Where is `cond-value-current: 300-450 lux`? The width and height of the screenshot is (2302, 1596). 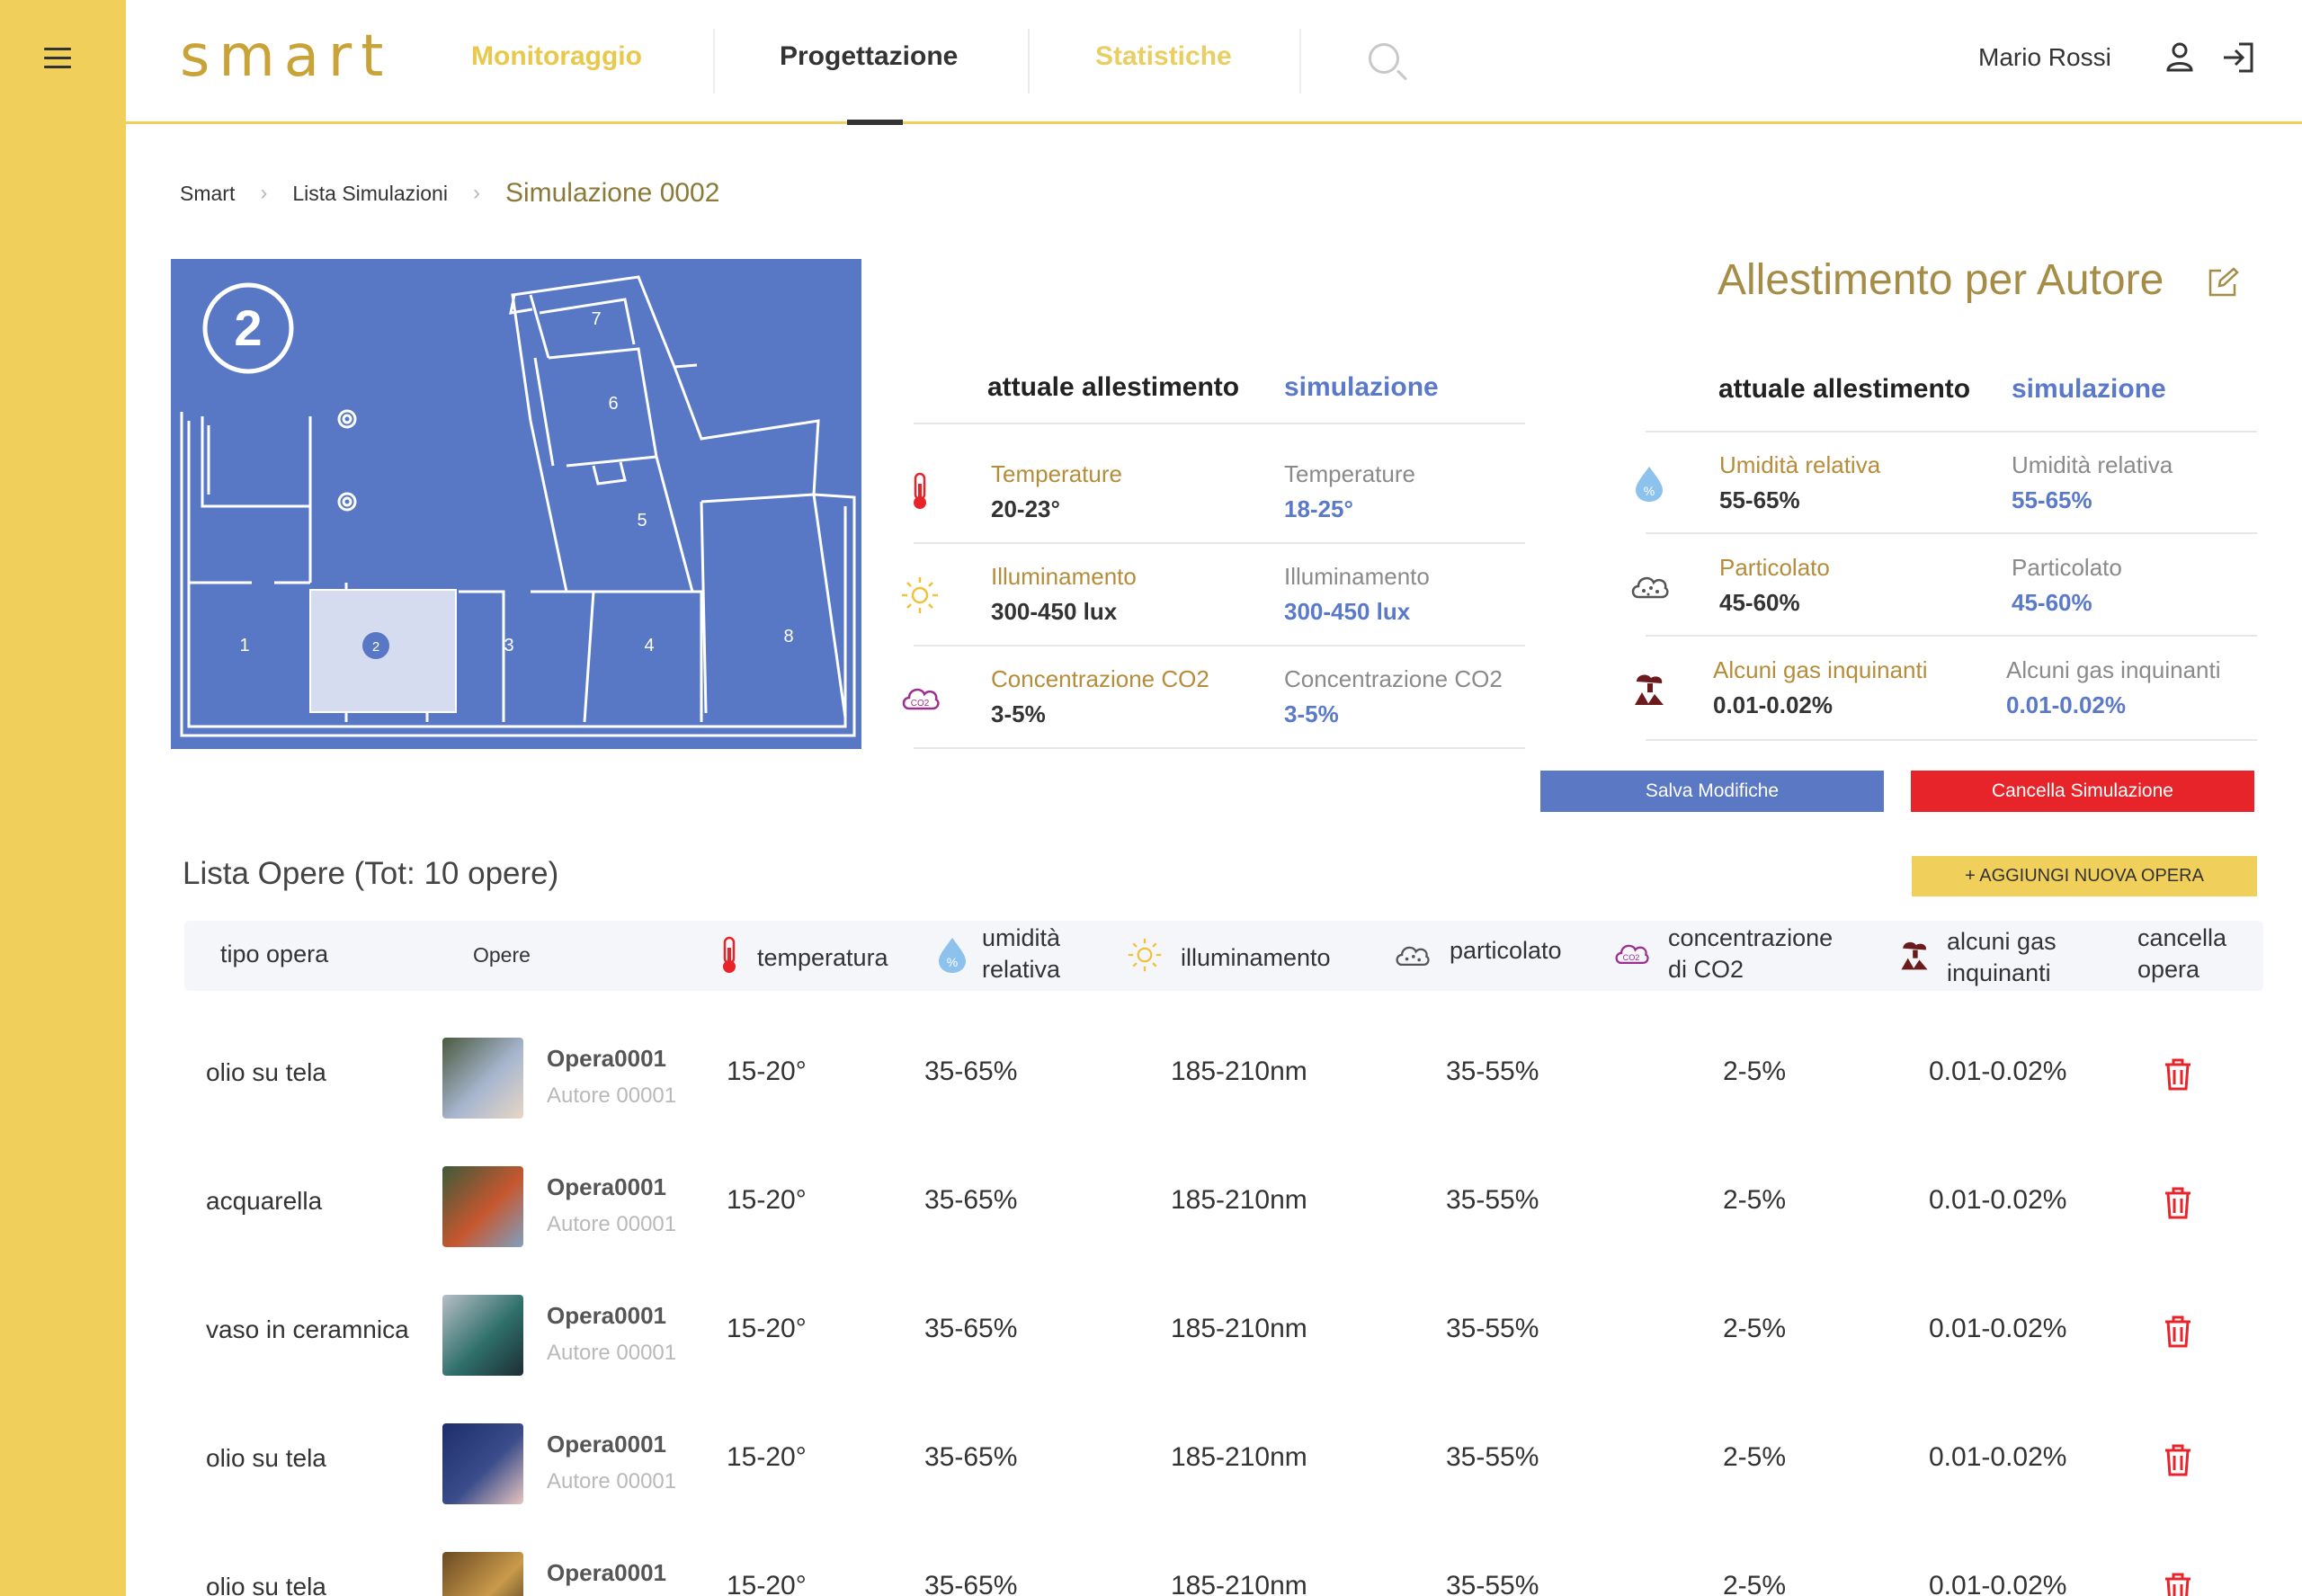 cond-value-current: 300-450 lux is located at coordinates (1055, 611).